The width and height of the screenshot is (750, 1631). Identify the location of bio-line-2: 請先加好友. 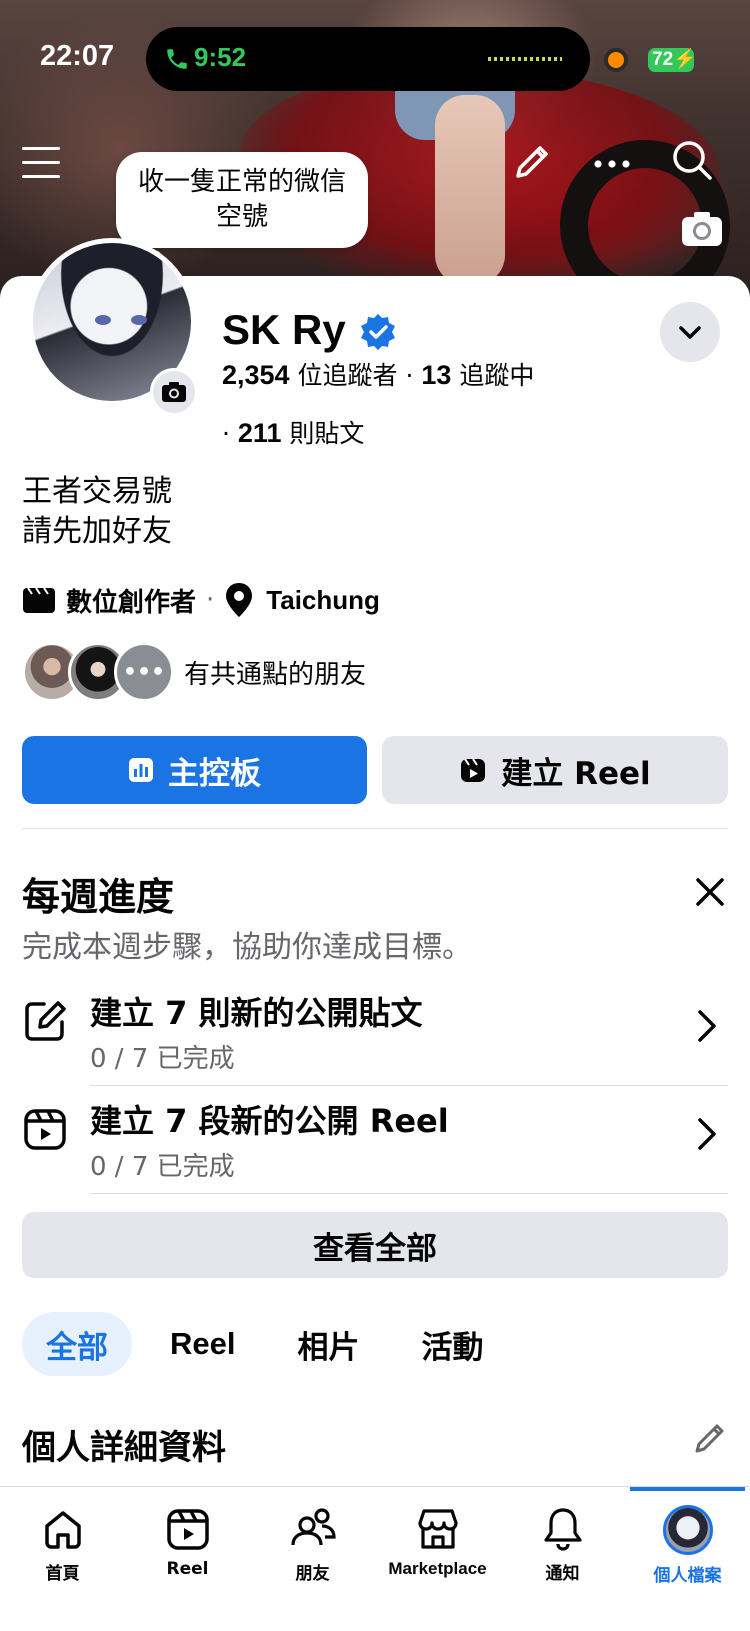
(97, 531).